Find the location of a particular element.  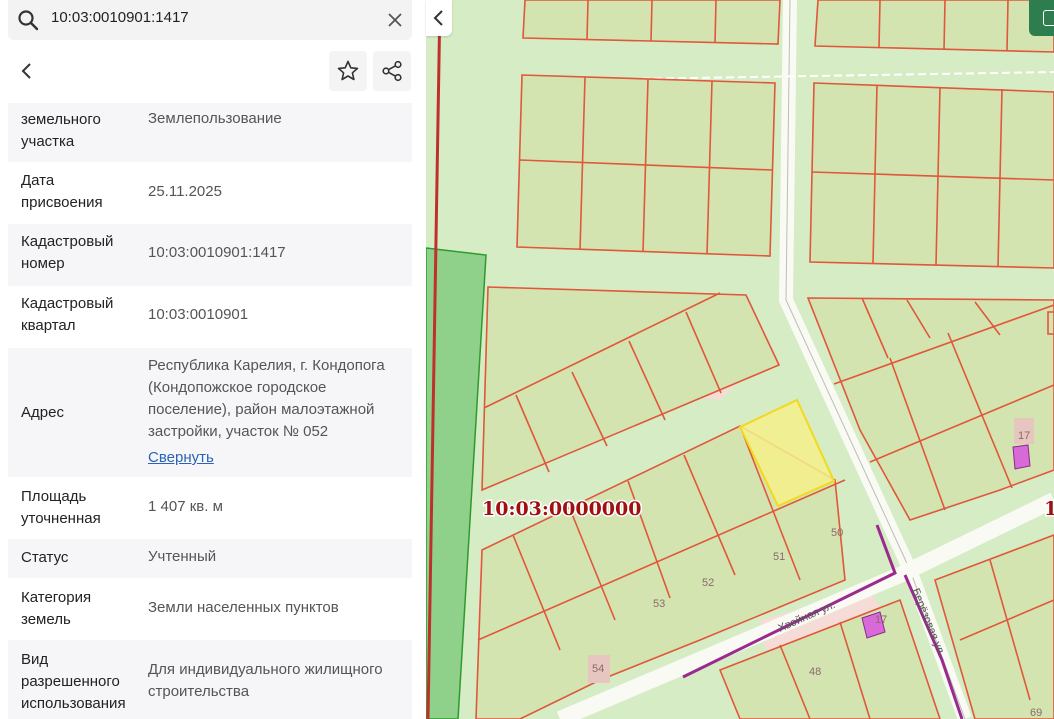

info-value: 10:03:0010901 is located at coordinates (198, 314).